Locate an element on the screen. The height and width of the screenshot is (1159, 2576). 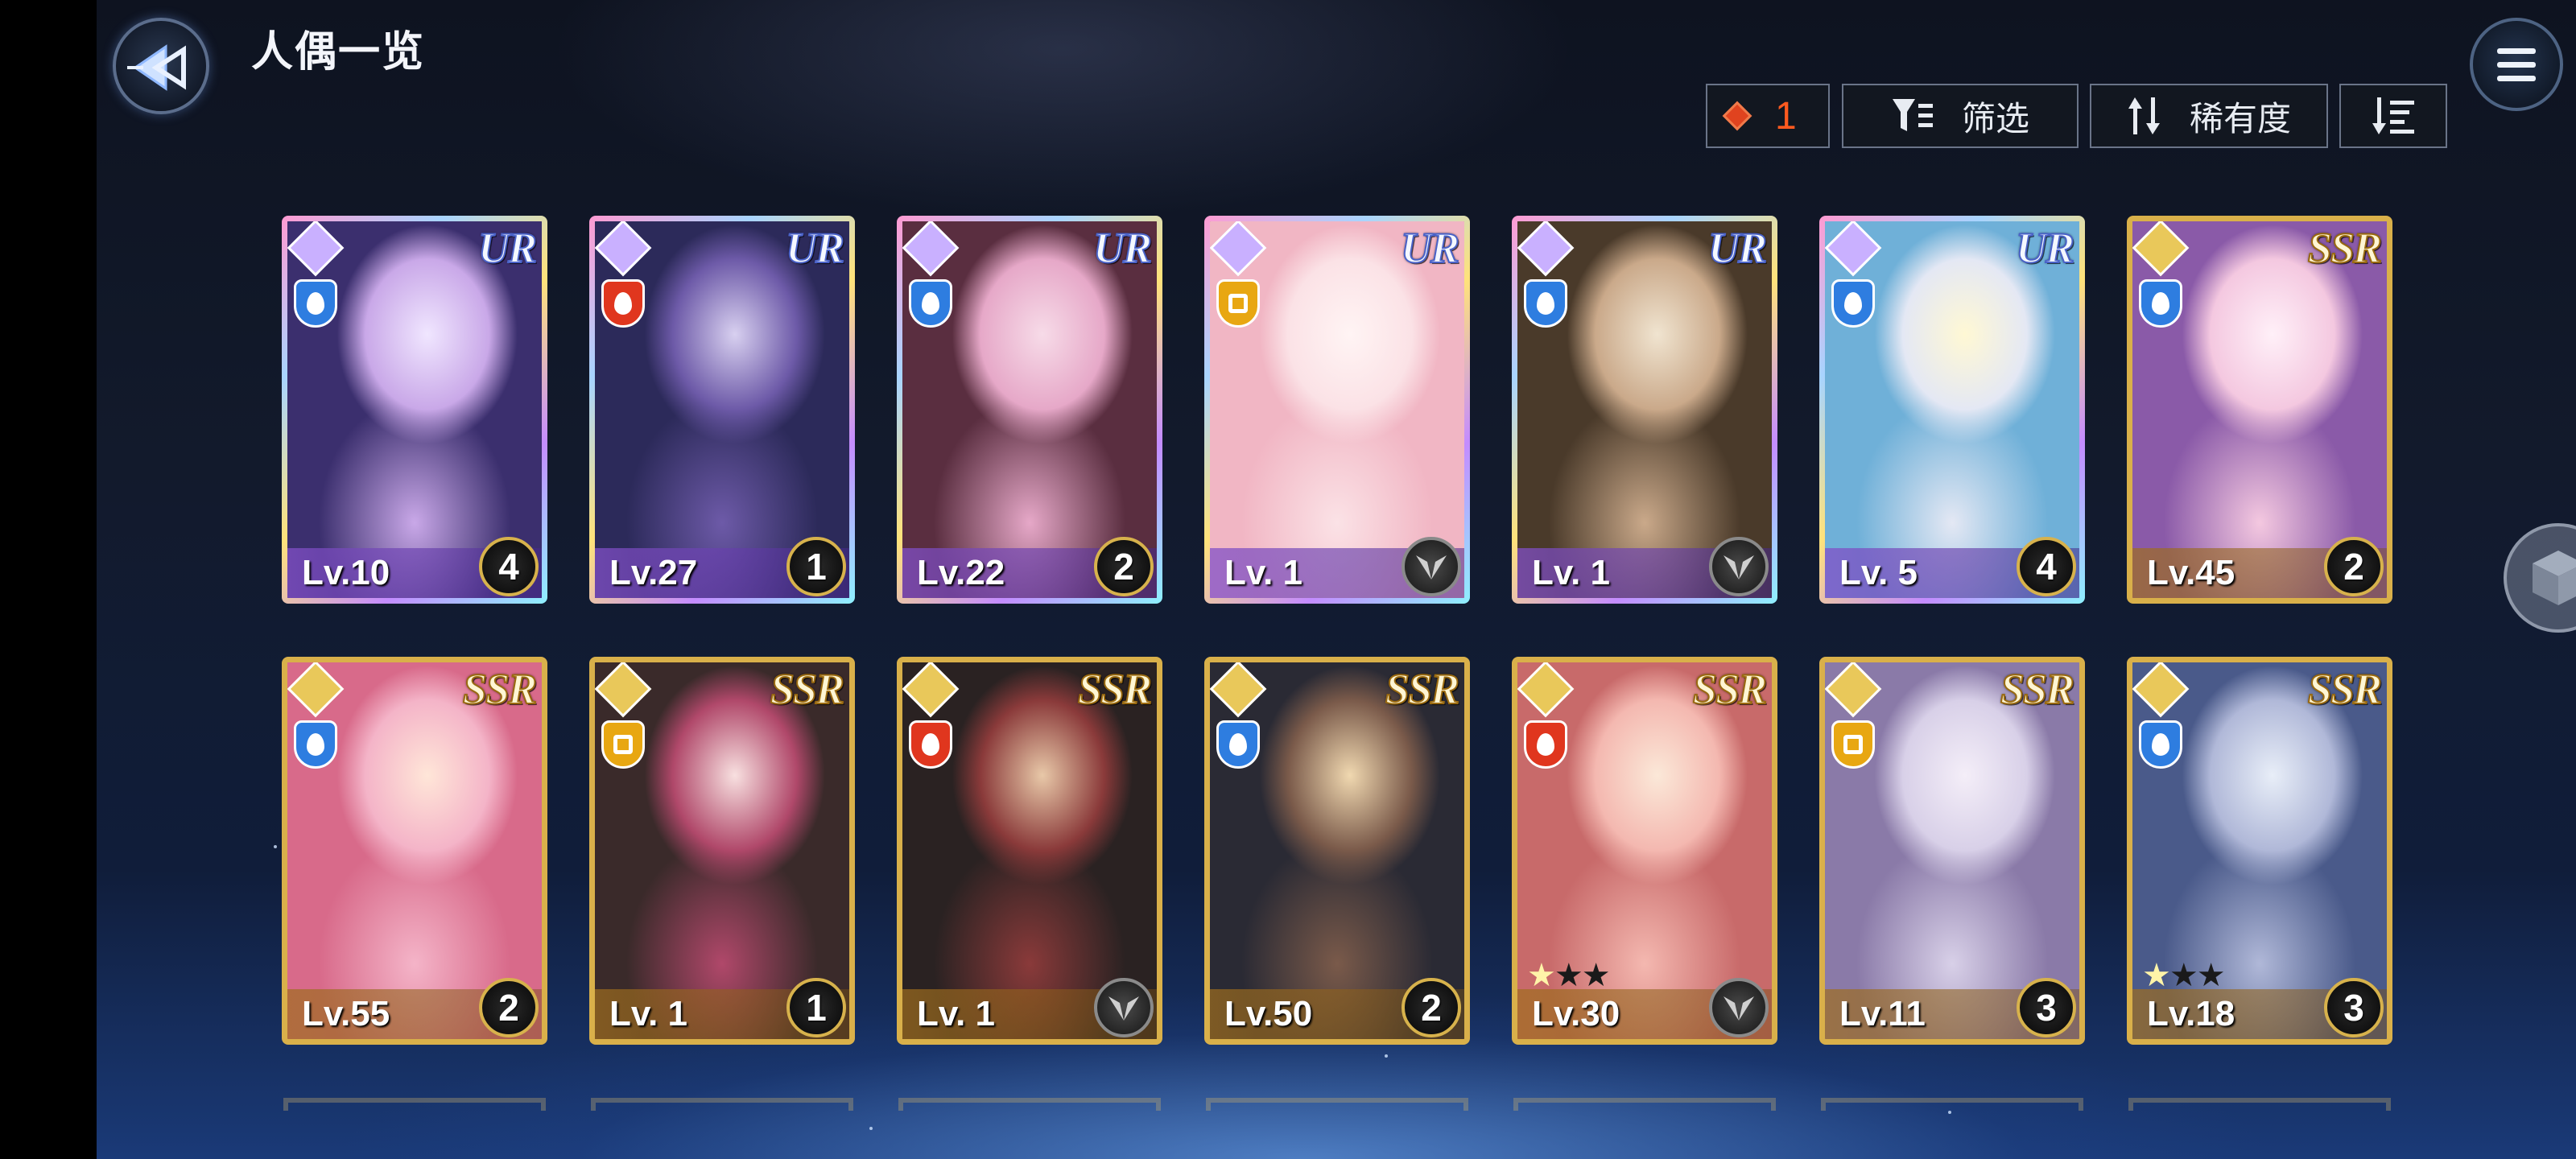
level-label: Lv.30 is located at coordinates (1576, 1013).